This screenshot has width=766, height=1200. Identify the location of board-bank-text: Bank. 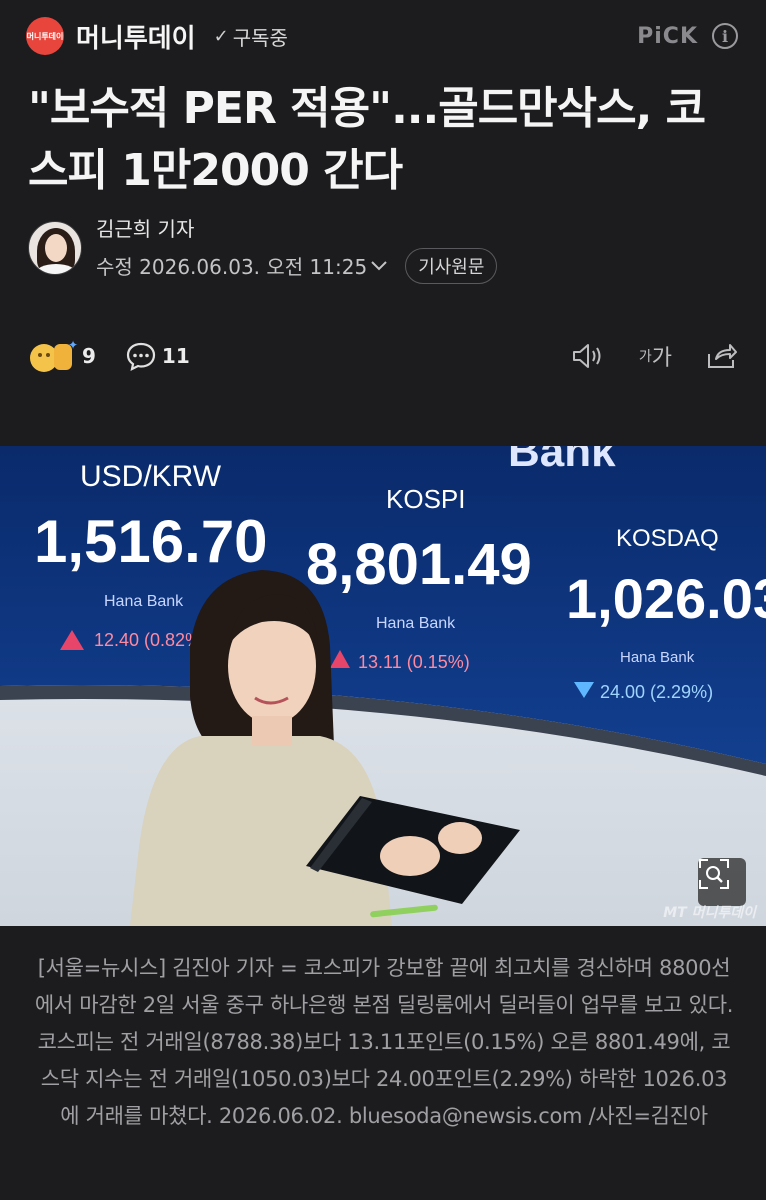
(562, 461).